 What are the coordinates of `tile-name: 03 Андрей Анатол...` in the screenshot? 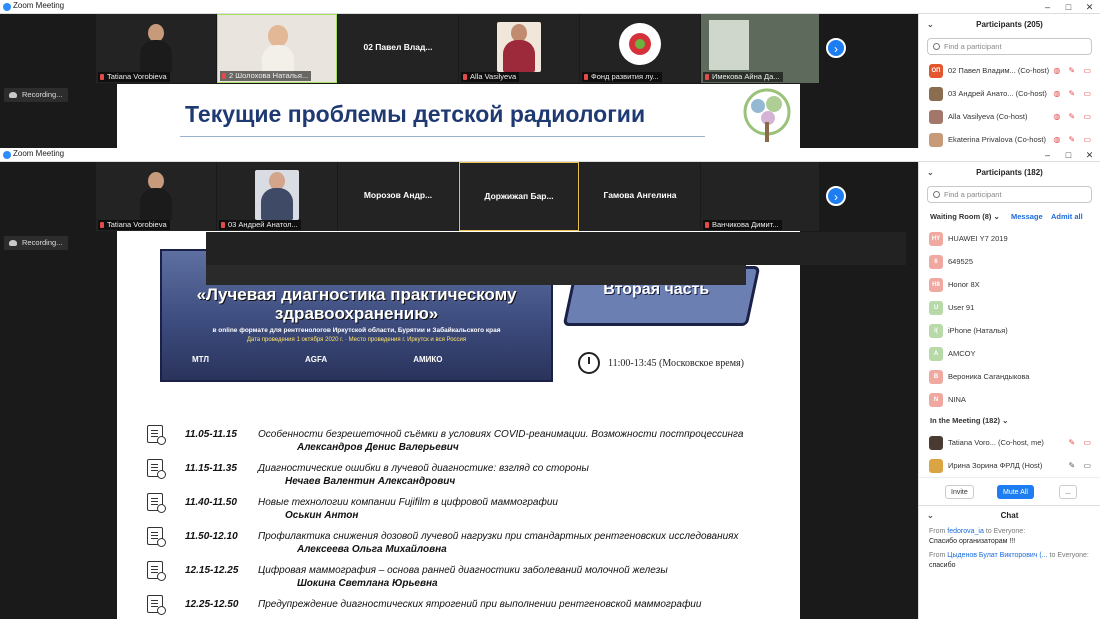 It's located at (260, 225).